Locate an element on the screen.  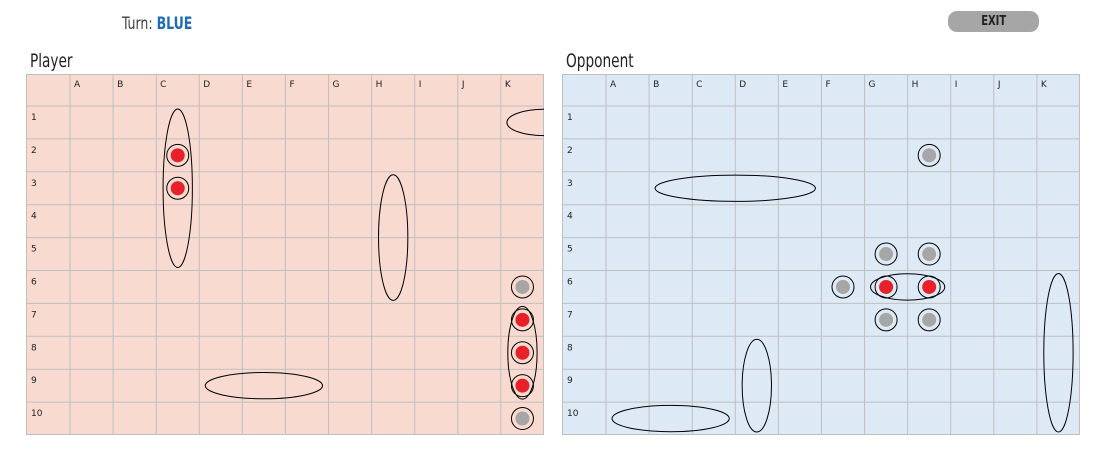
turn-indicator: Turn: BLUE is located at coordinates (157, 24).